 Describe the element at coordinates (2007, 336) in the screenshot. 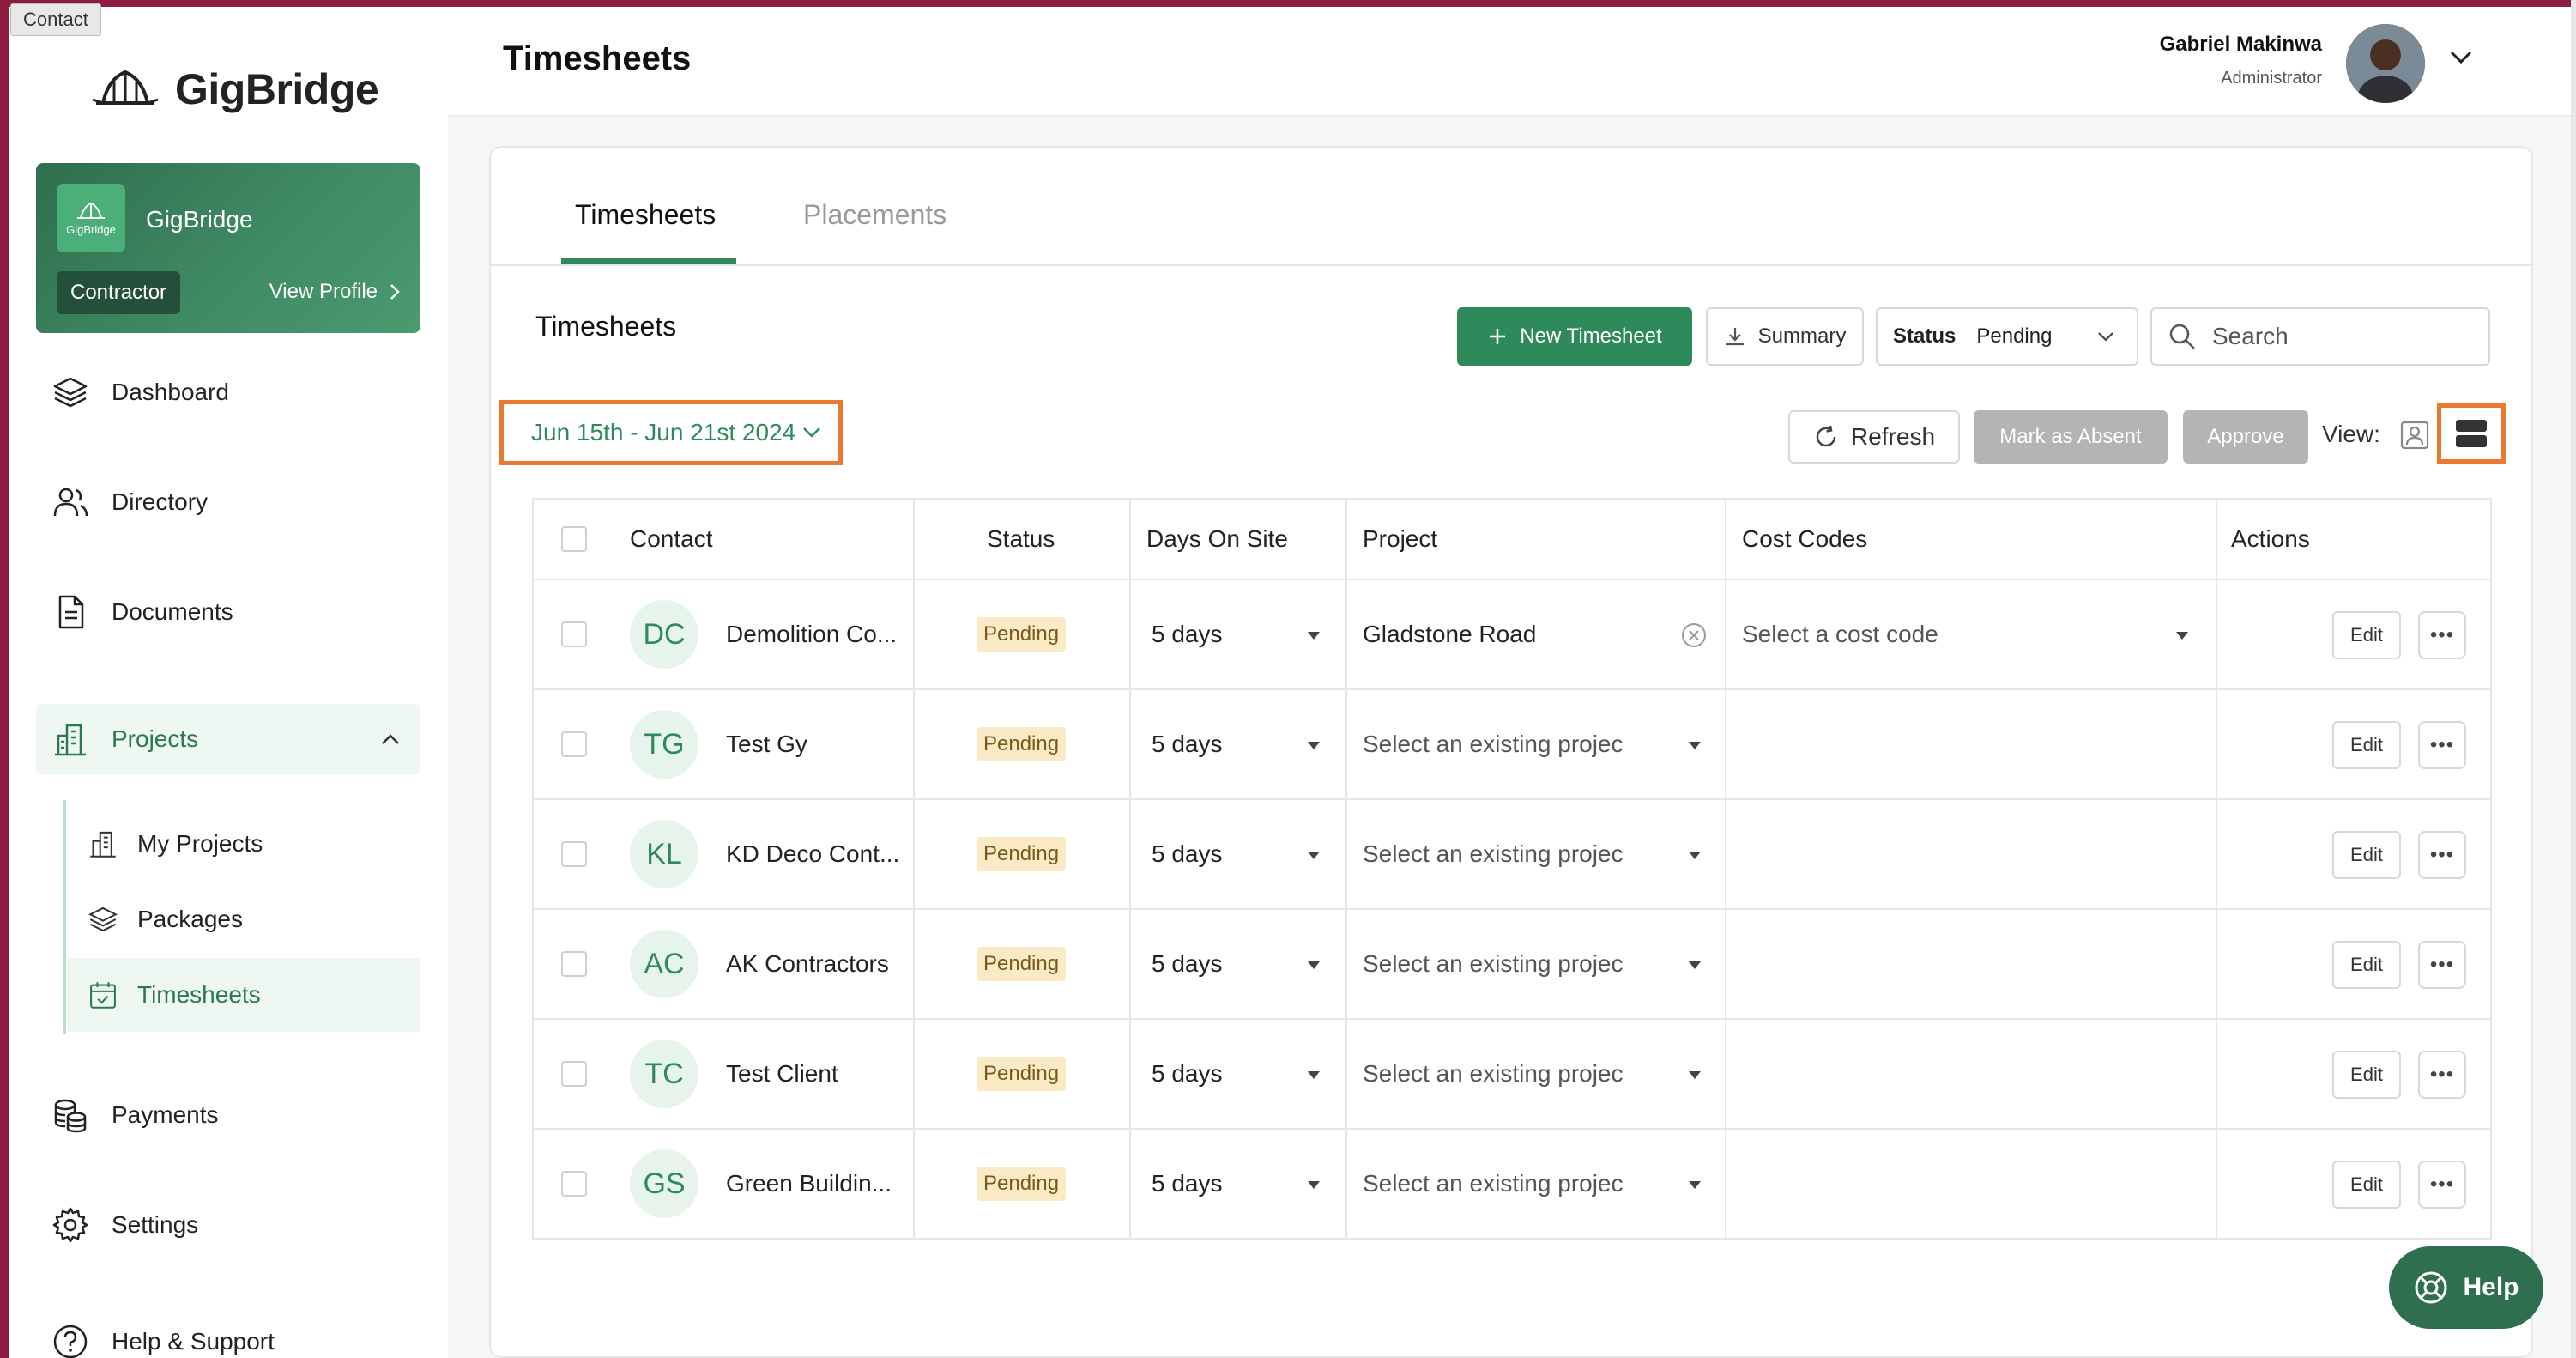

I see `status-filter-select: Status Pending` at that location.